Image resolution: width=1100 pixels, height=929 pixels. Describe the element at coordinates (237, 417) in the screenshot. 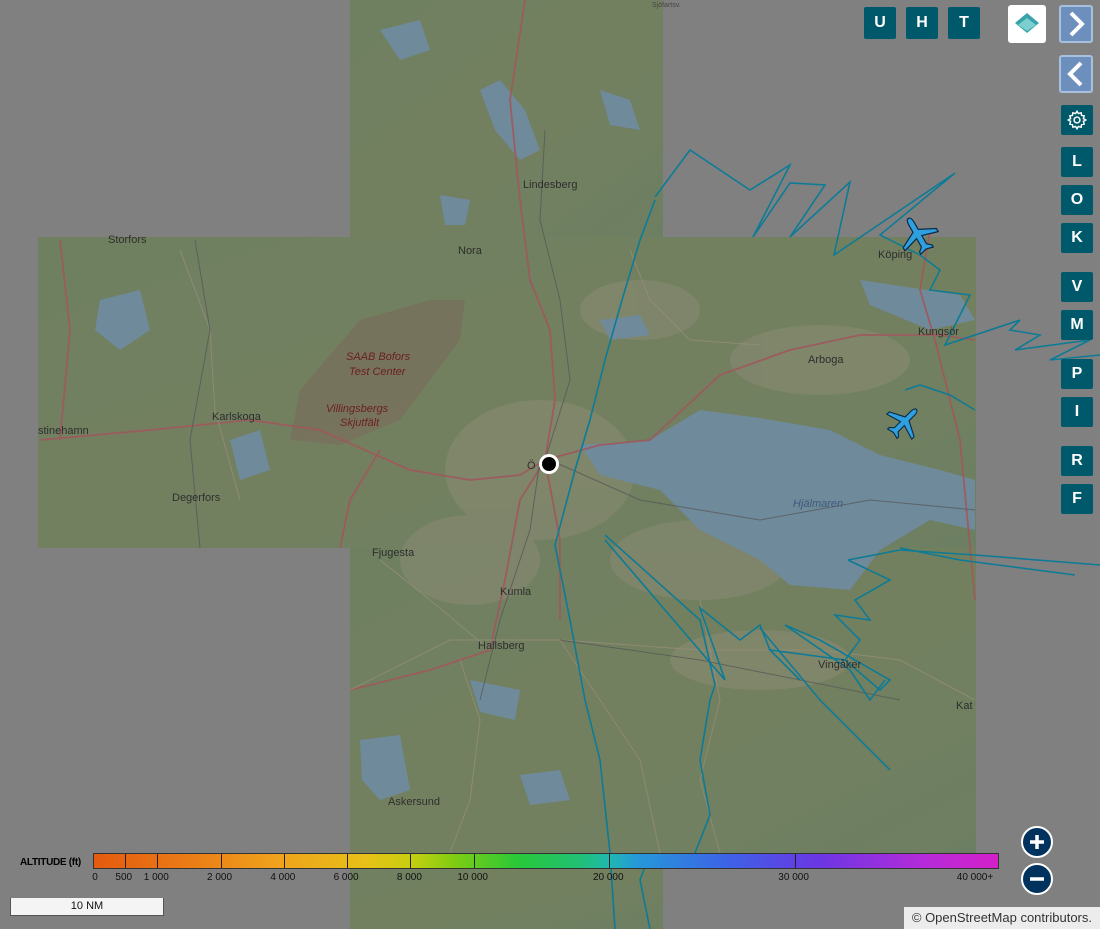

I see `town-karlskoga: Karlskoga` at that location.